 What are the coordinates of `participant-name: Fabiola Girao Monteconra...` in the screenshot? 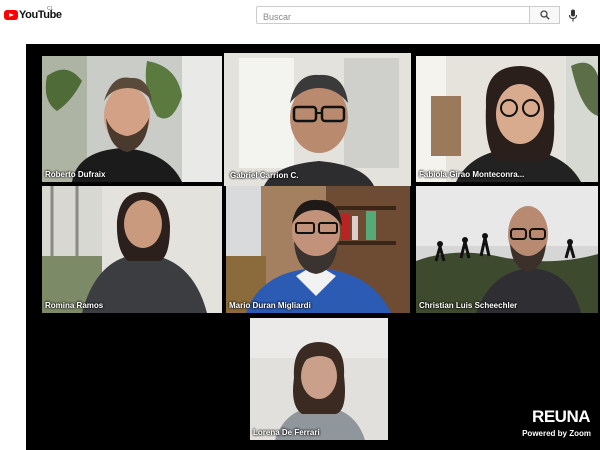 It's located at (472, 174).